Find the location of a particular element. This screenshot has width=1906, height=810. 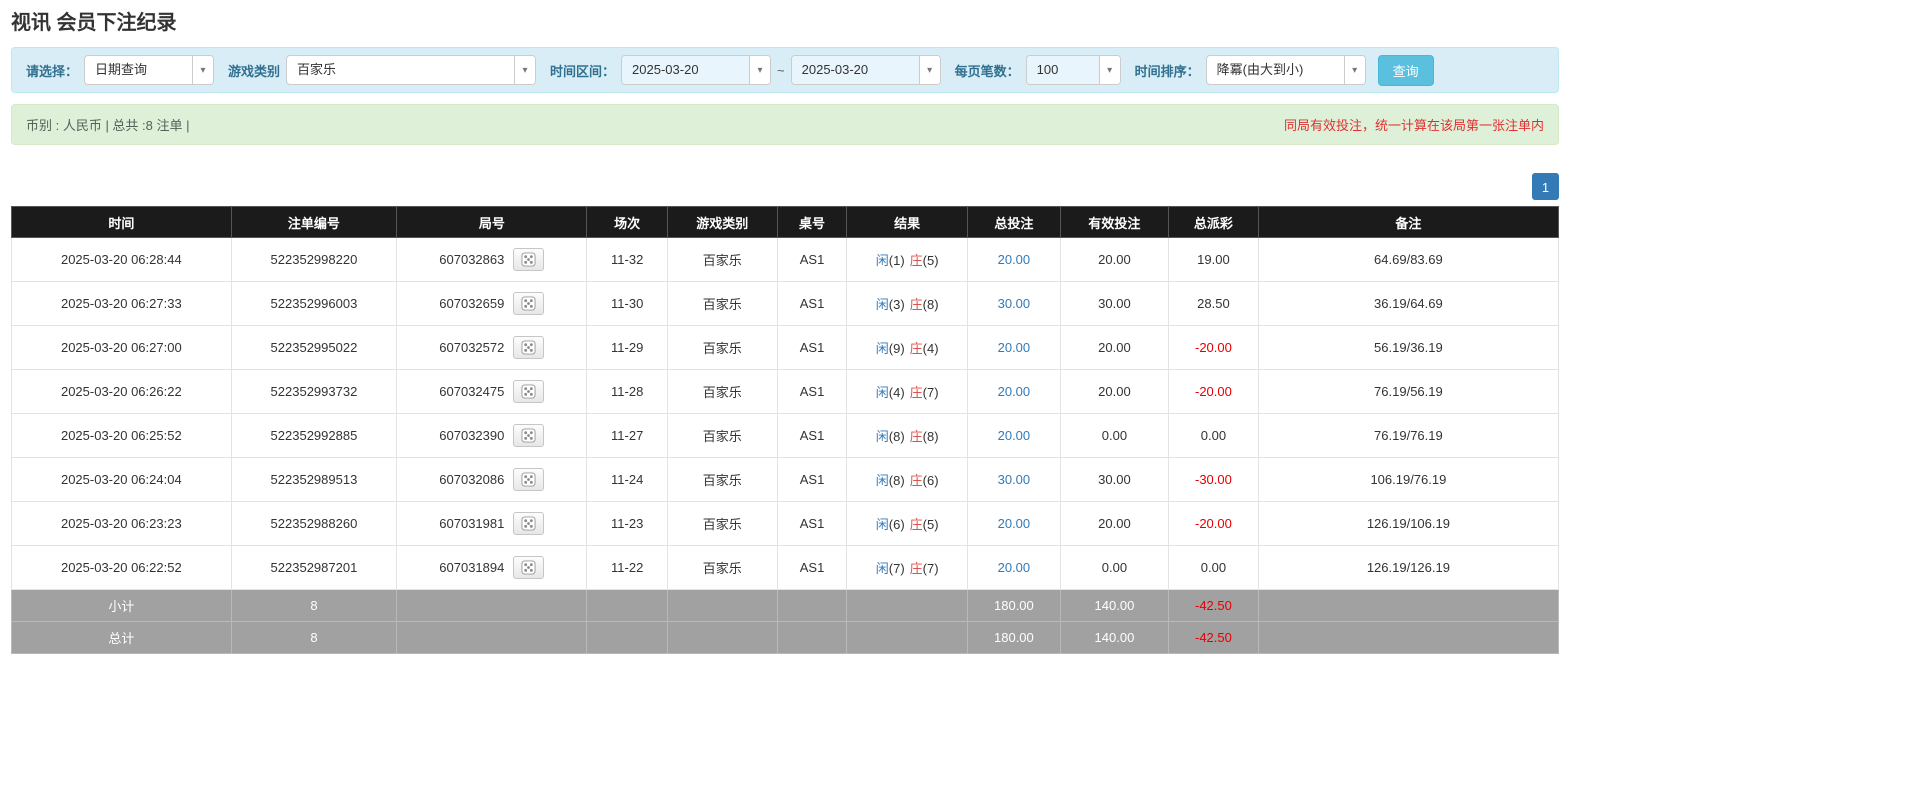

column-header: 总派彩 is located at coordinates (1213, 222).